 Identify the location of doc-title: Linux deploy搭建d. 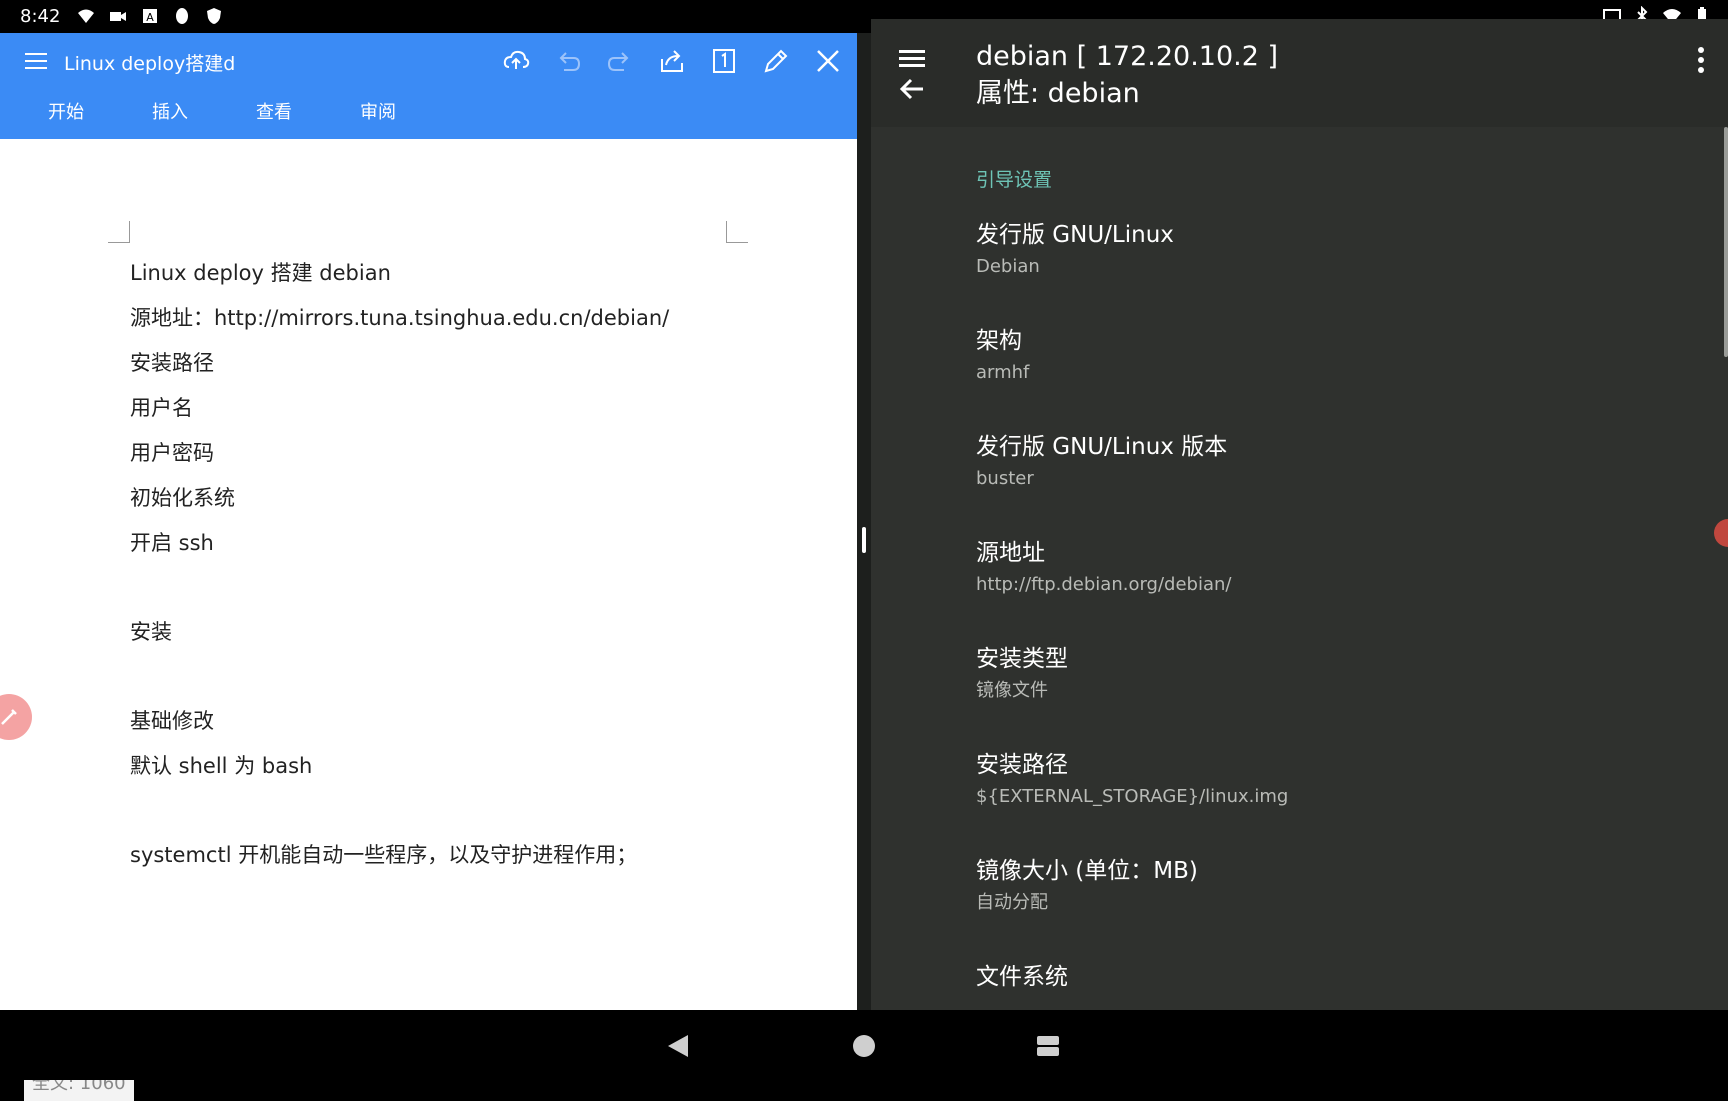
(150, 64).